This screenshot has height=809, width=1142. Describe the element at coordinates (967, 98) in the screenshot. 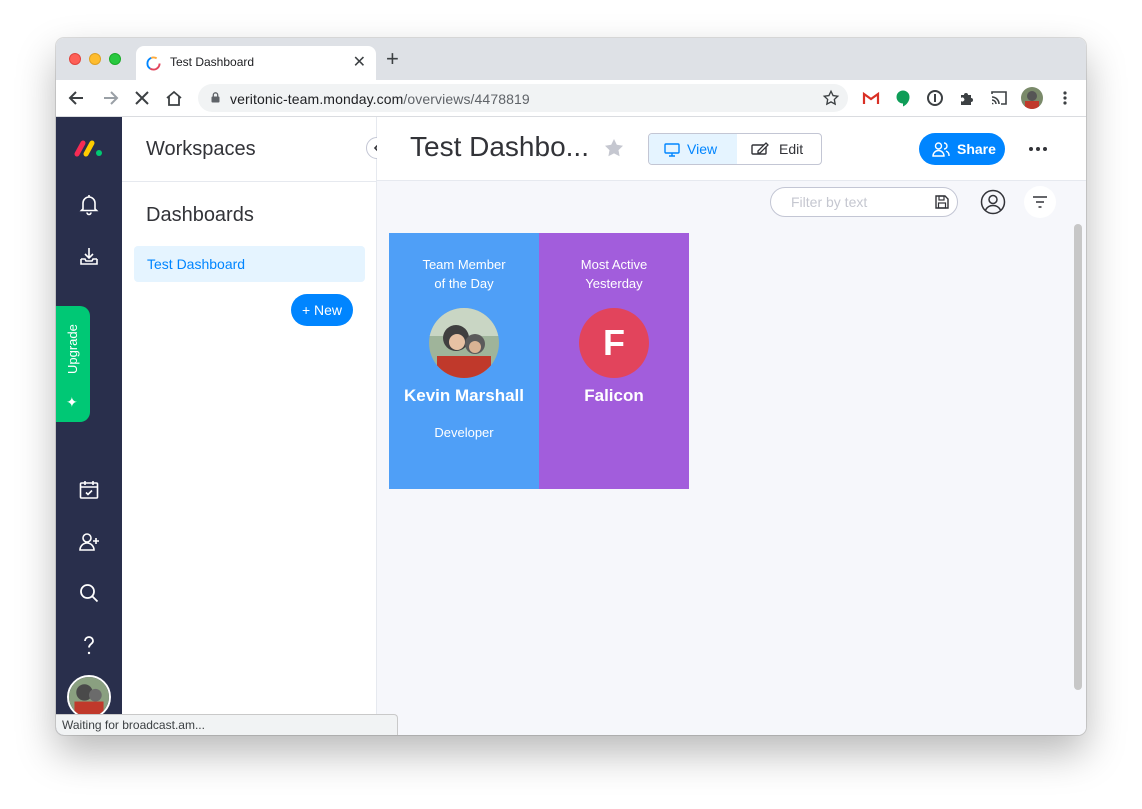

I see `extensions-puzzle-icon` at that location.